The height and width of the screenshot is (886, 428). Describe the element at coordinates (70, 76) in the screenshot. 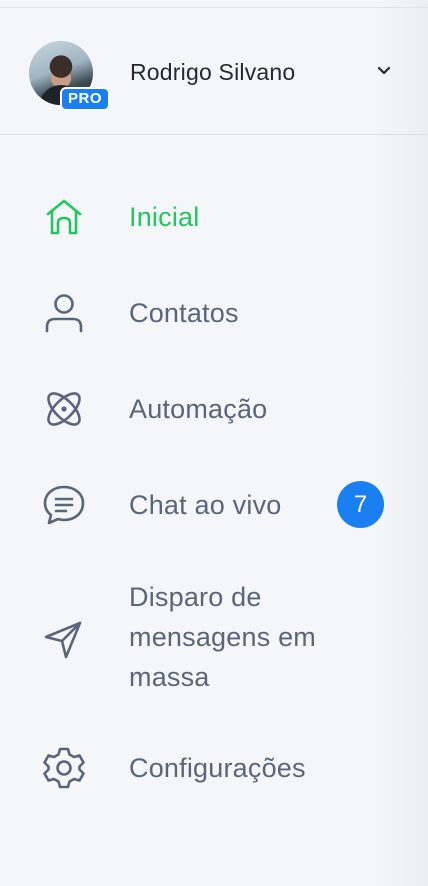

I see `avatar-container: PRO` at that location.